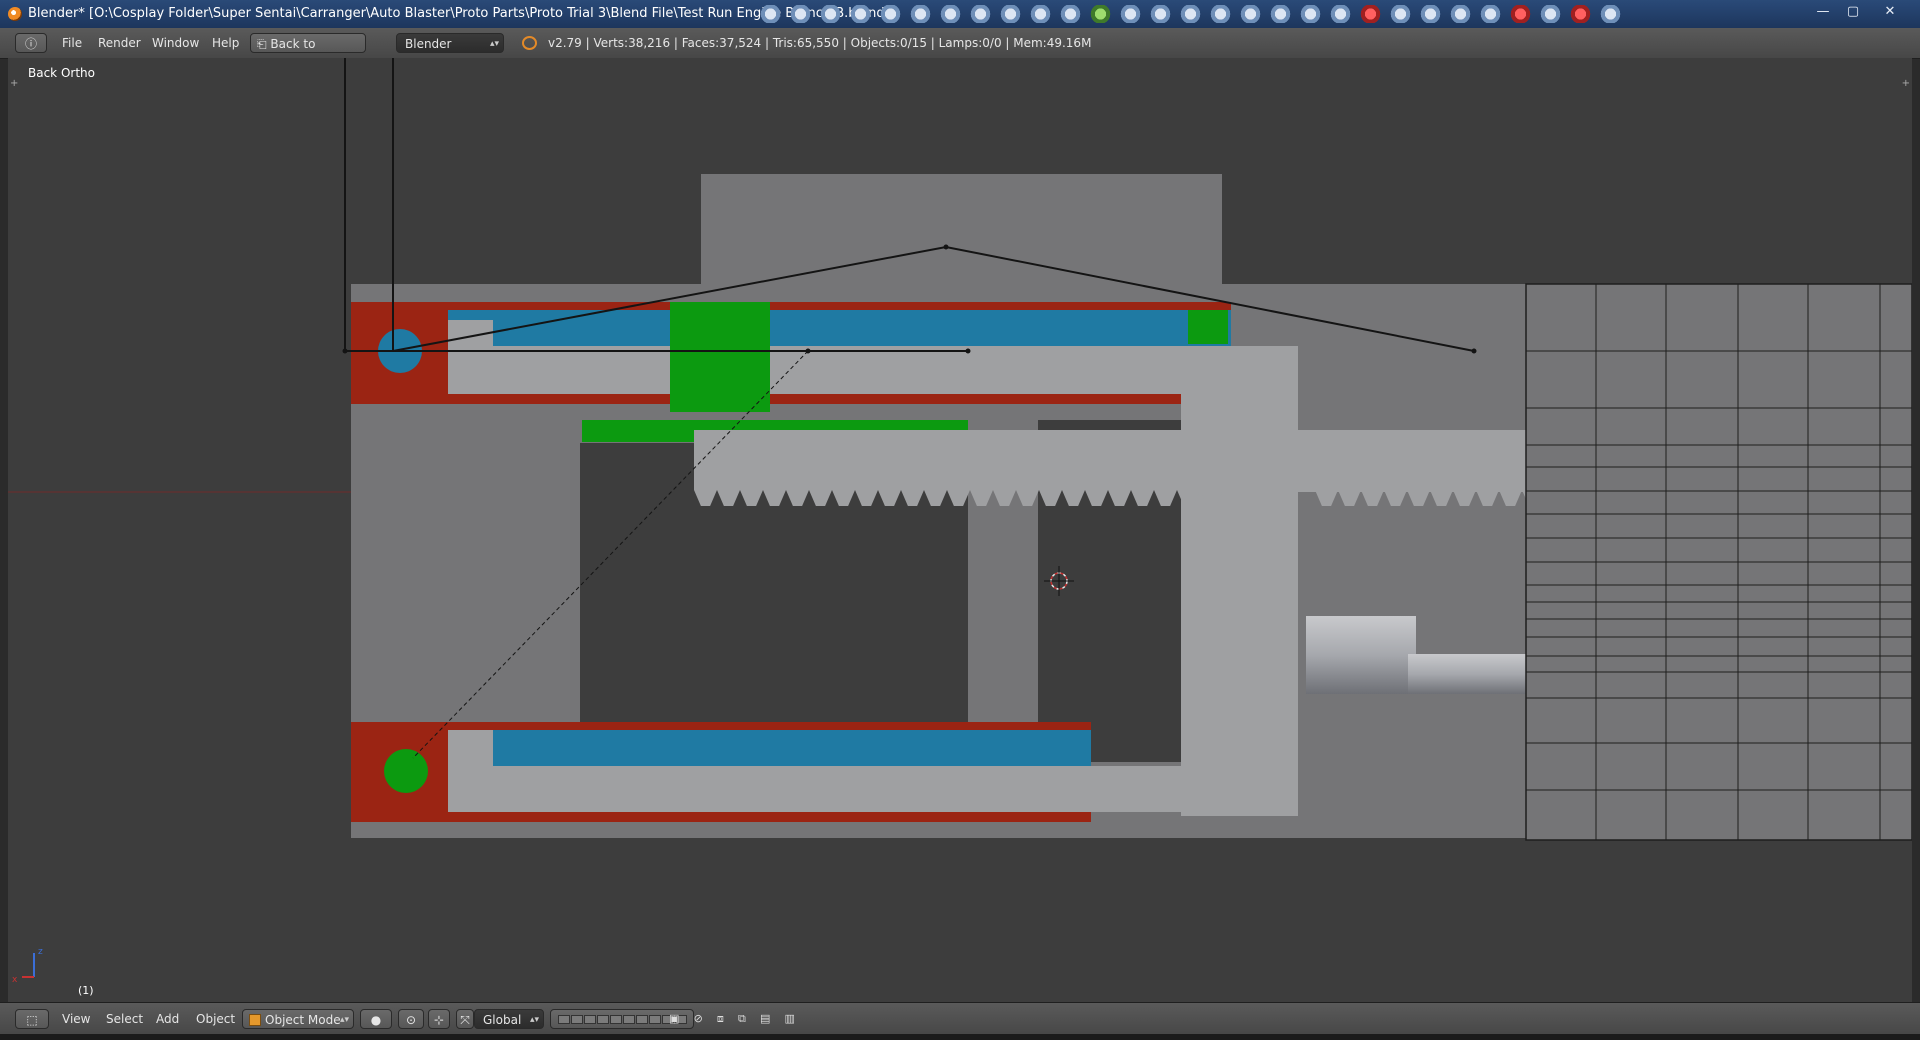 The height and width of the screenshot is (1040, 1920). I want to click on manipulator-icon: ⊹, so click(439, 1019).